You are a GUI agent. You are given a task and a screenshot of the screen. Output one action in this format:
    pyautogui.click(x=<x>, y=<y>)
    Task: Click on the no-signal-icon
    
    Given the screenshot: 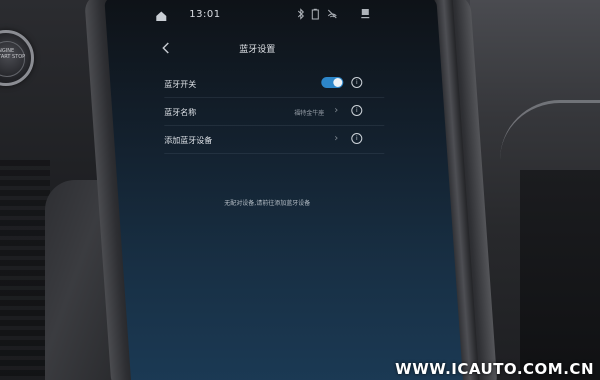 What is the action you would take?
    pyautogui.click(x=332, y=15)
    